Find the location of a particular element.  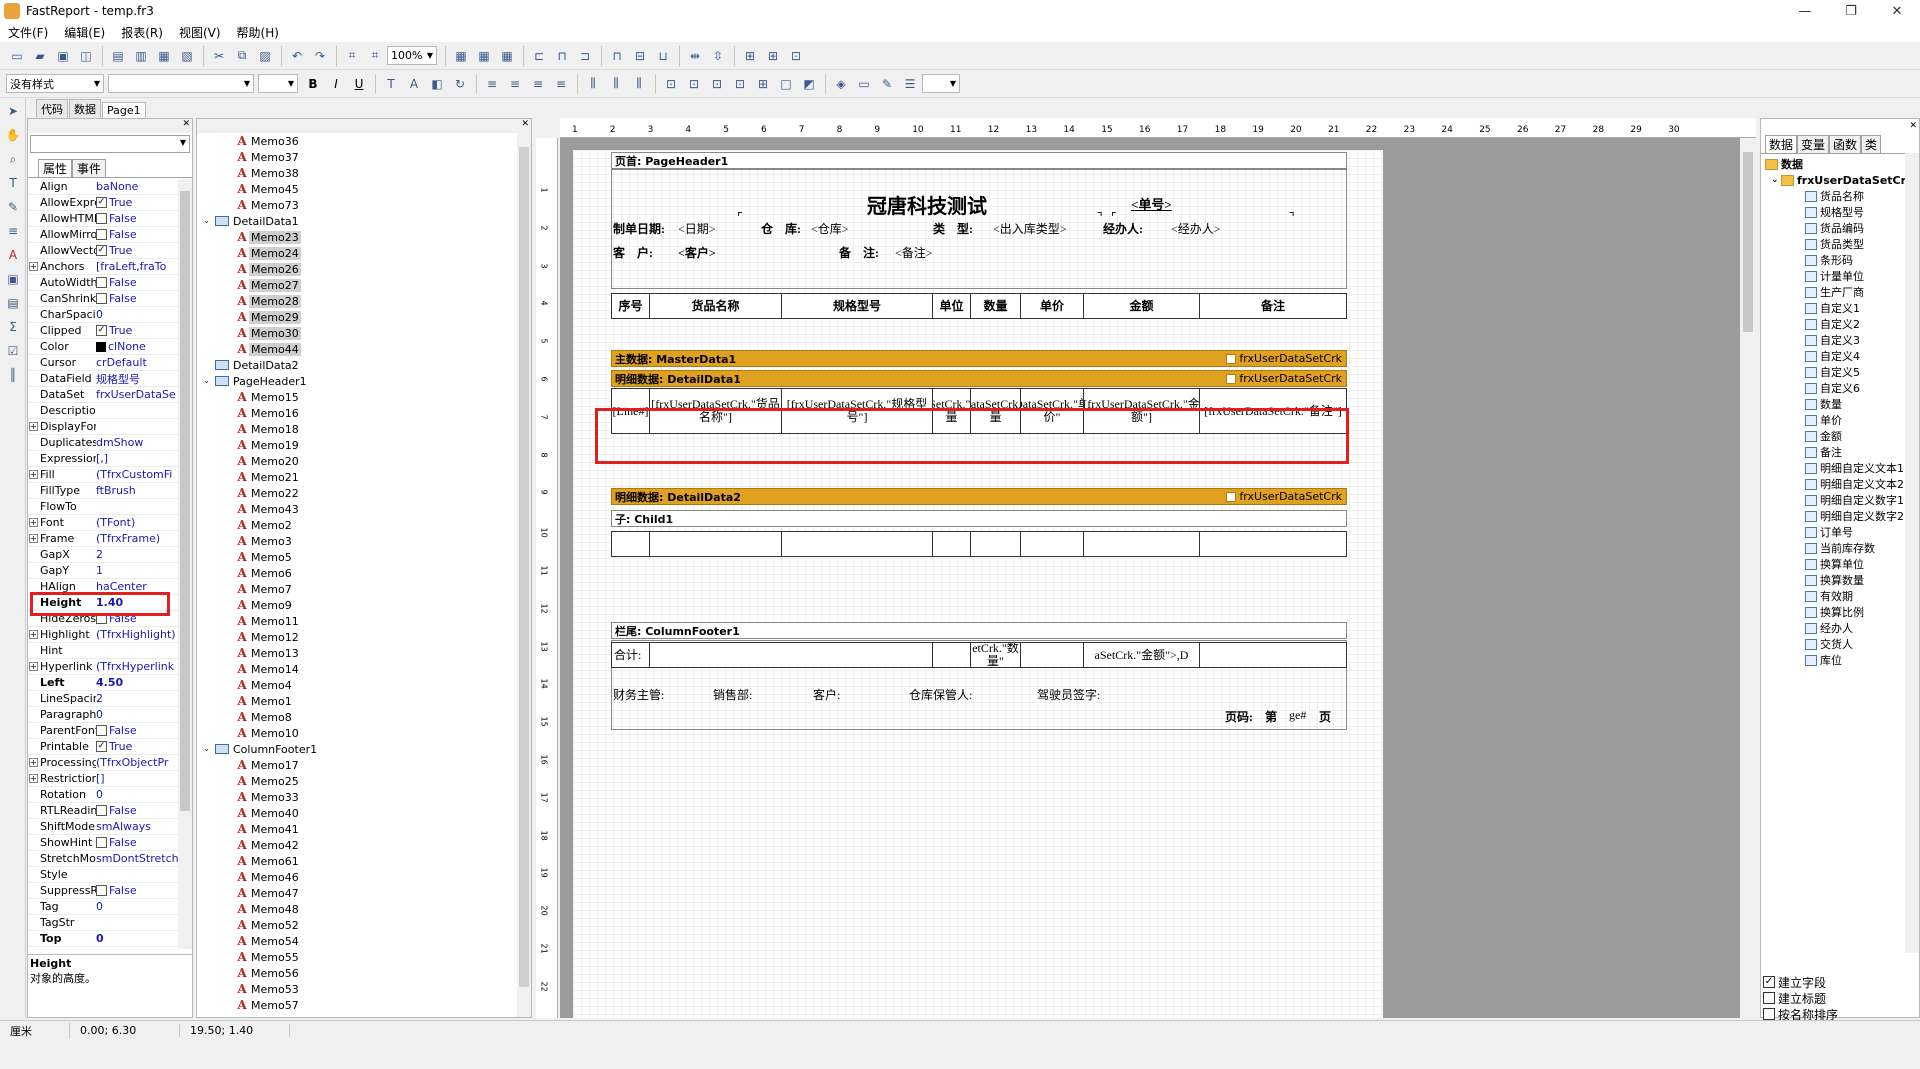

italic-button: I is located at coordinates (336, 84).